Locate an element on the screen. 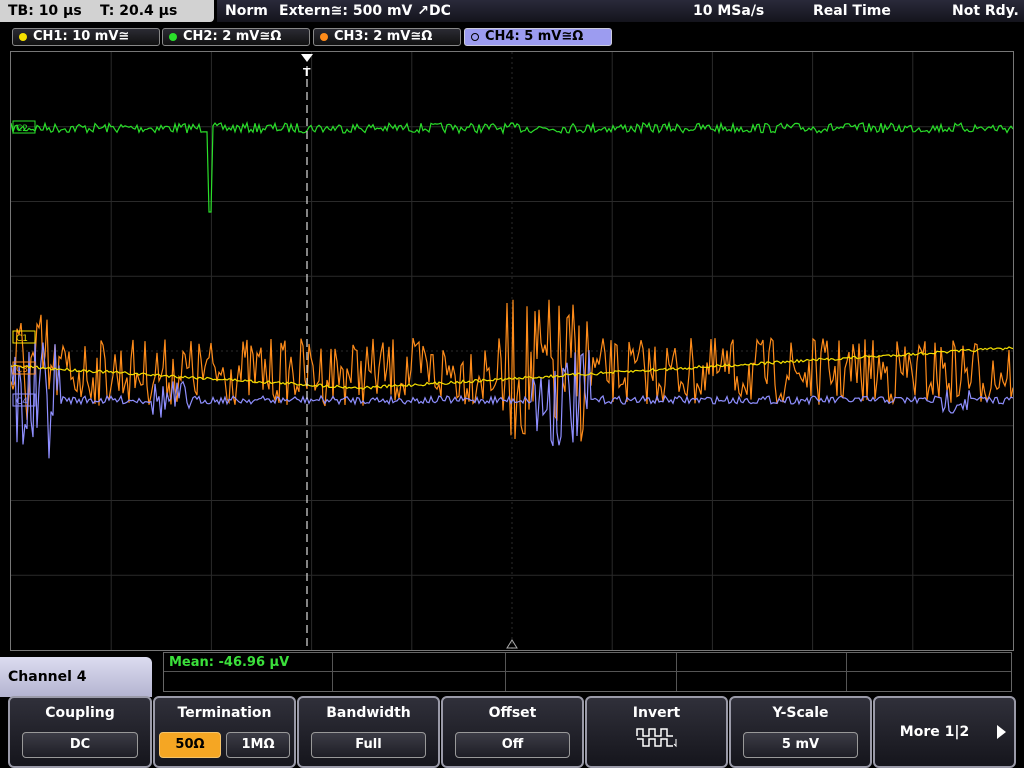 This screenshot has width=1024, height=768. termination-label: Termination is located at coordinates (224, 713).